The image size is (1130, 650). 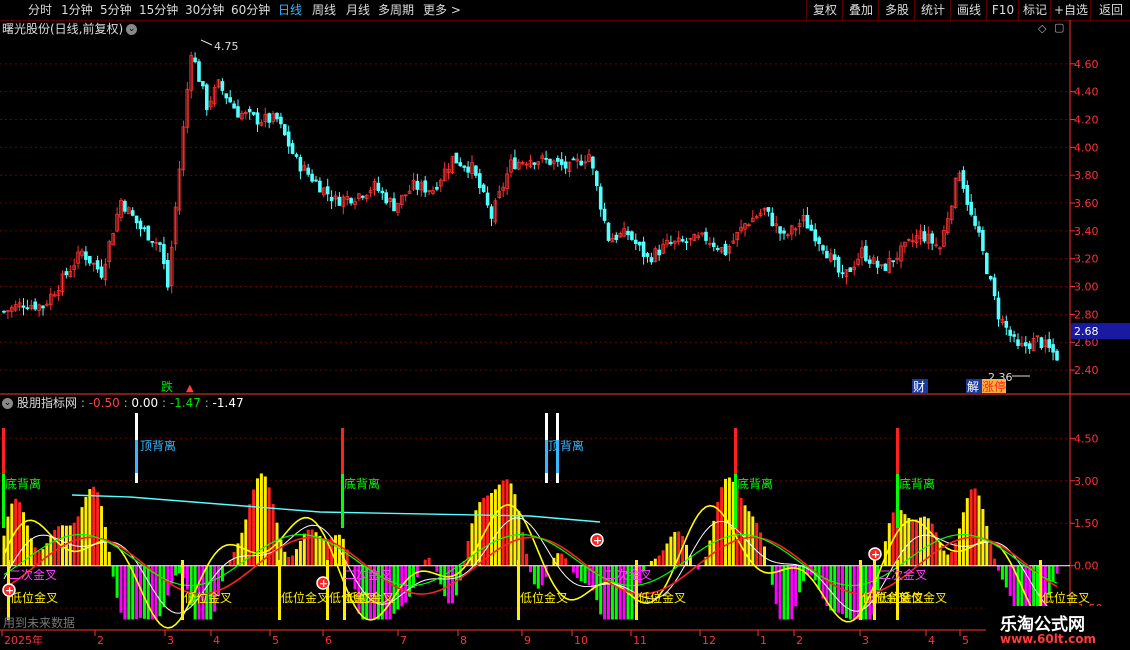 What do you see at coordinates (7, 403) in the screenshot?
I see `chevron-down-icon: ⌄` at bounding box center [7, 403].